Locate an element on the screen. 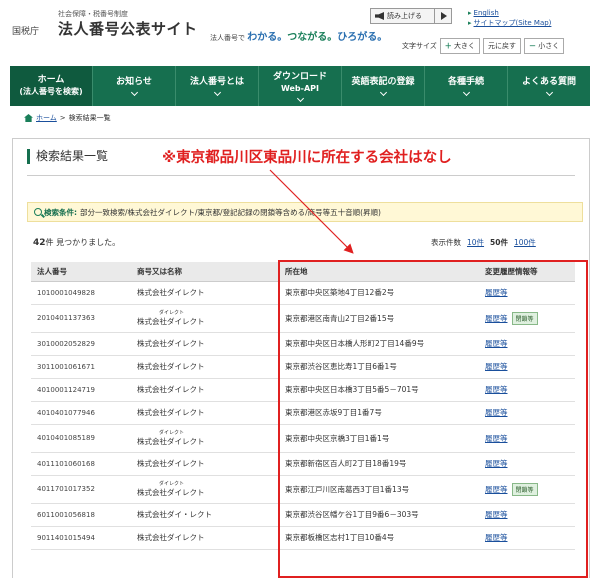 This screenshot has height=578, width=600. corp-name: 株式会社ダイ・レクト is located at coordinates (174, 514).